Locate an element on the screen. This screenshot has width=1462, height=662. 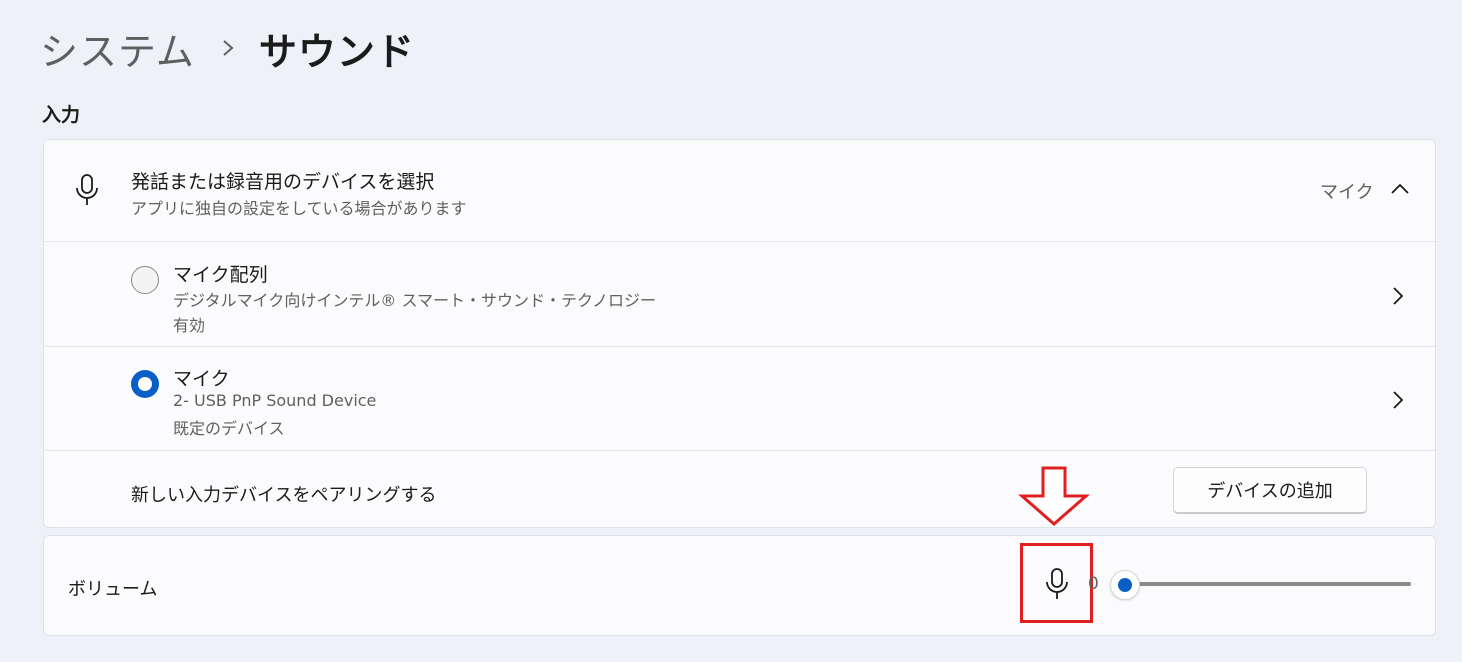
device-description: デジタルマイク向けインテル® スマート・サウンド・テクノロジー is located at coordinates (415, 300).